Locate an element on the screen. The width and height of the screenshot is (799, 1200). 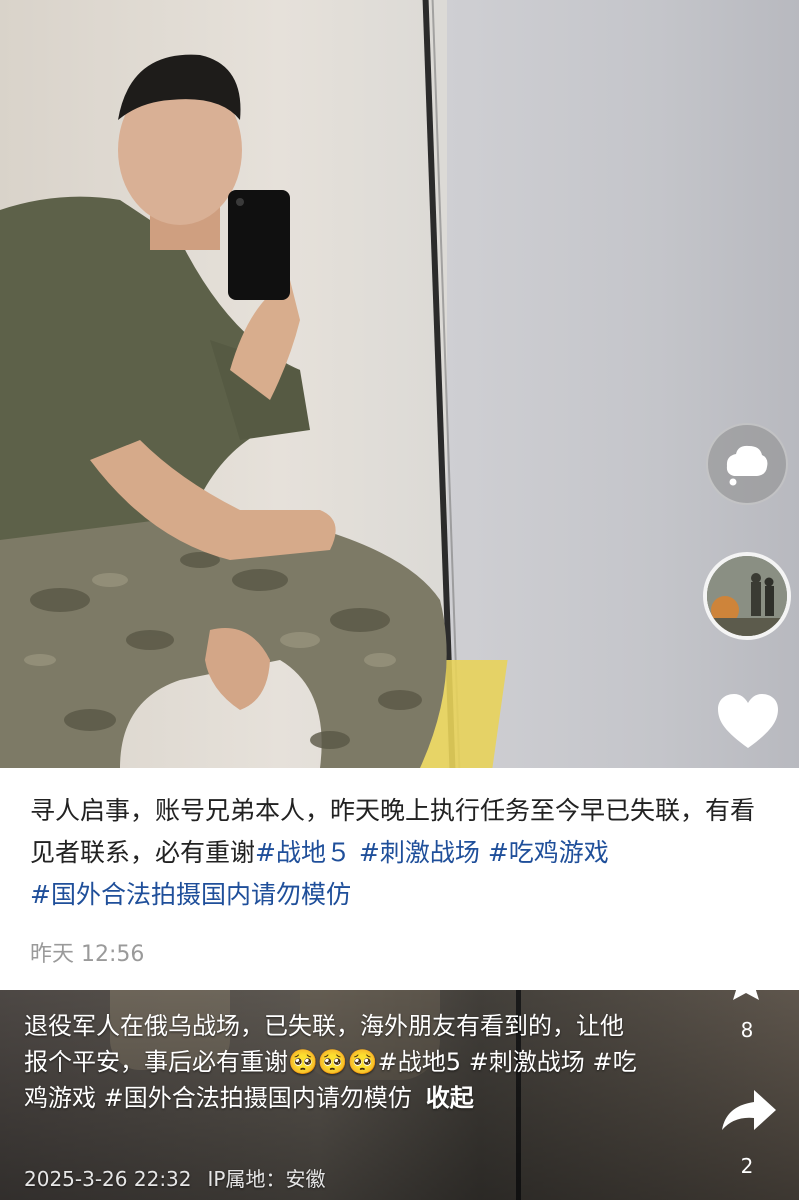
share-arrow-icon is located at coordinates (749, 1110).